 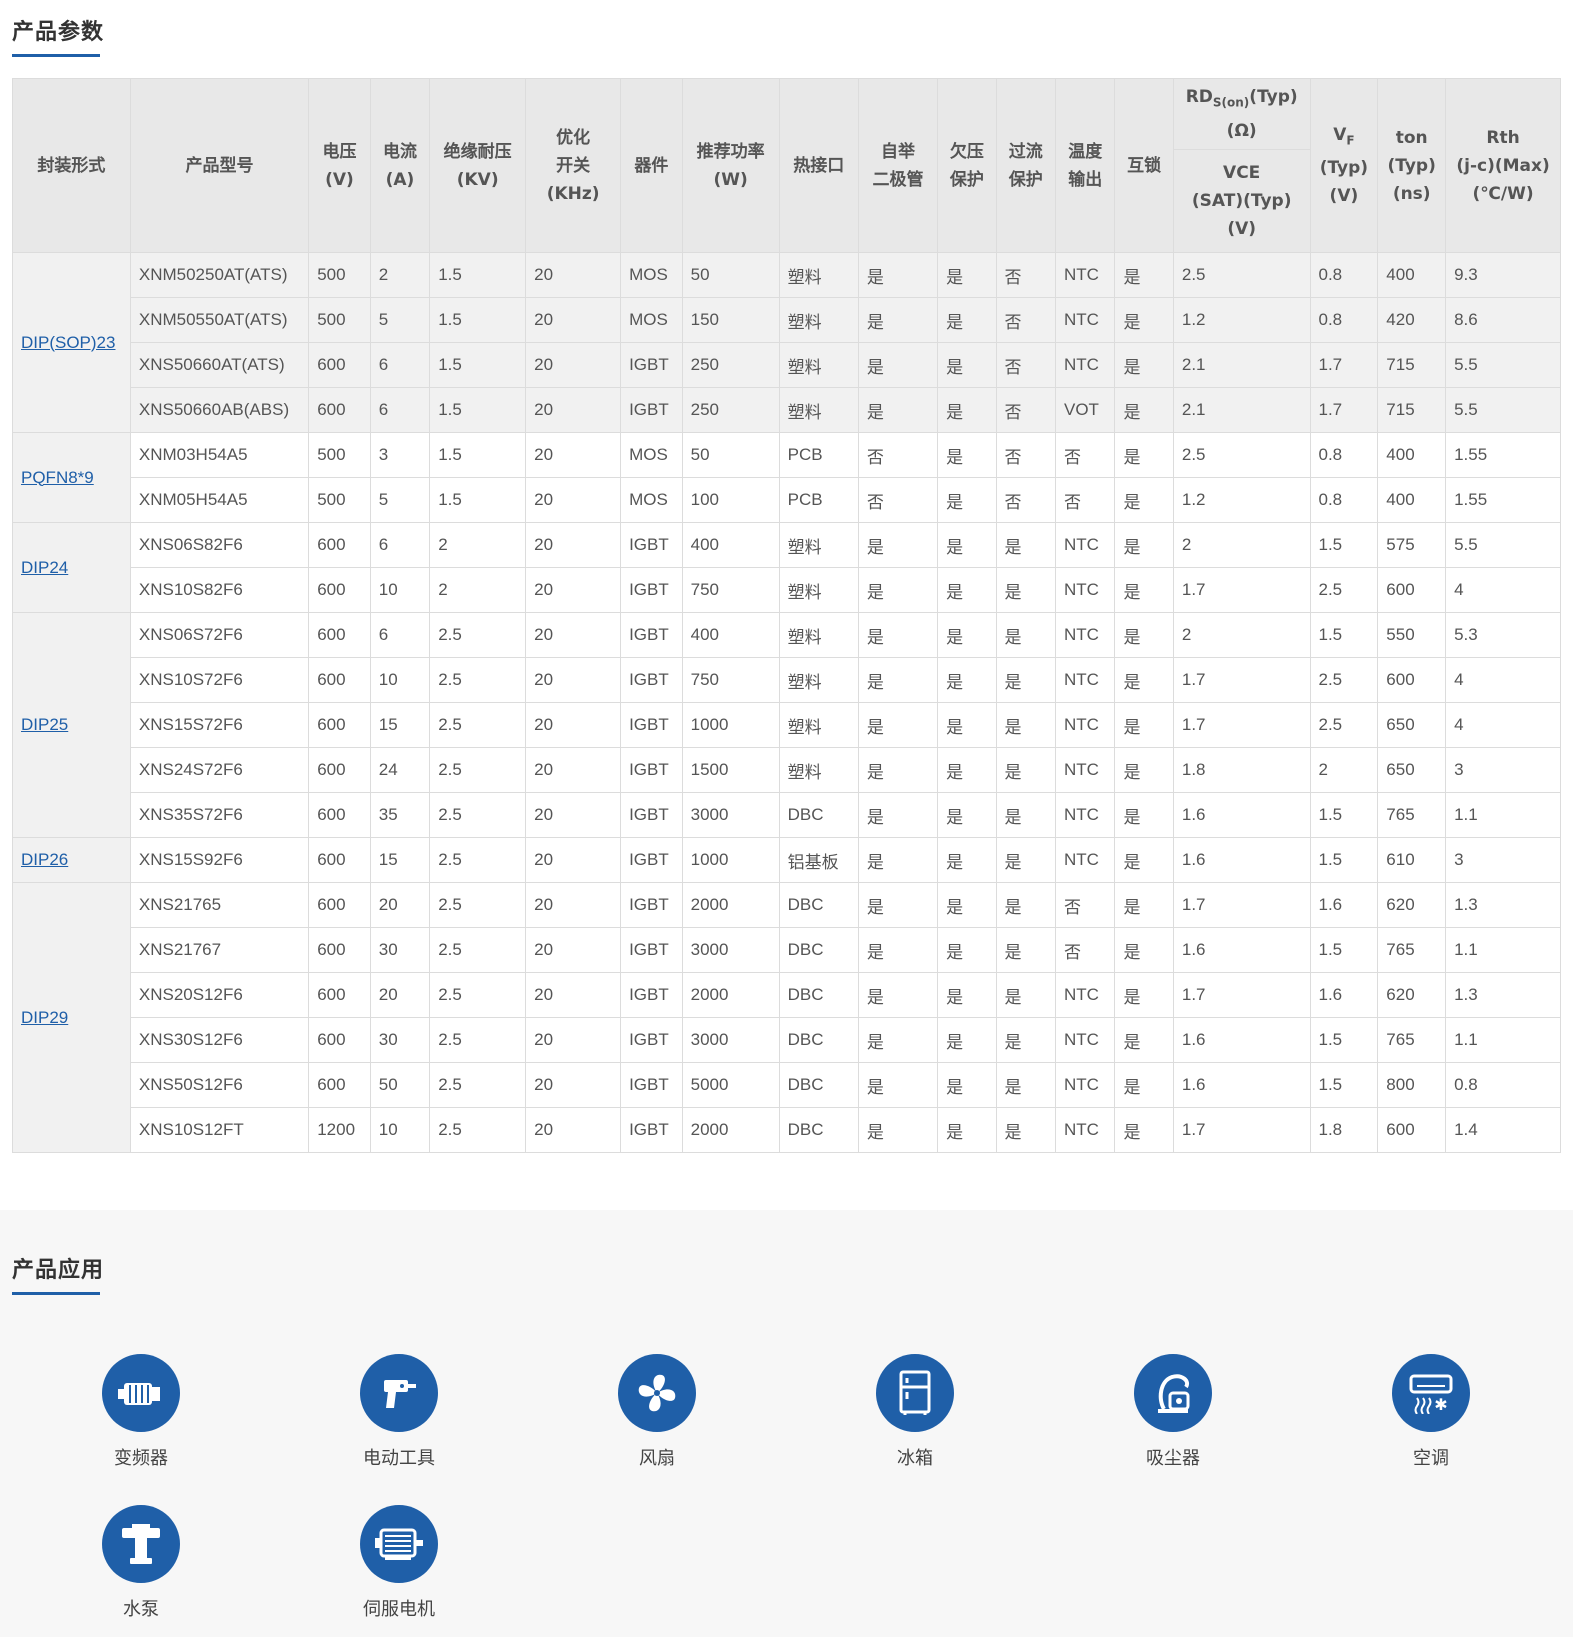 I want to click on cell-model: XNS35S72F6, so click(x=219, y=815).